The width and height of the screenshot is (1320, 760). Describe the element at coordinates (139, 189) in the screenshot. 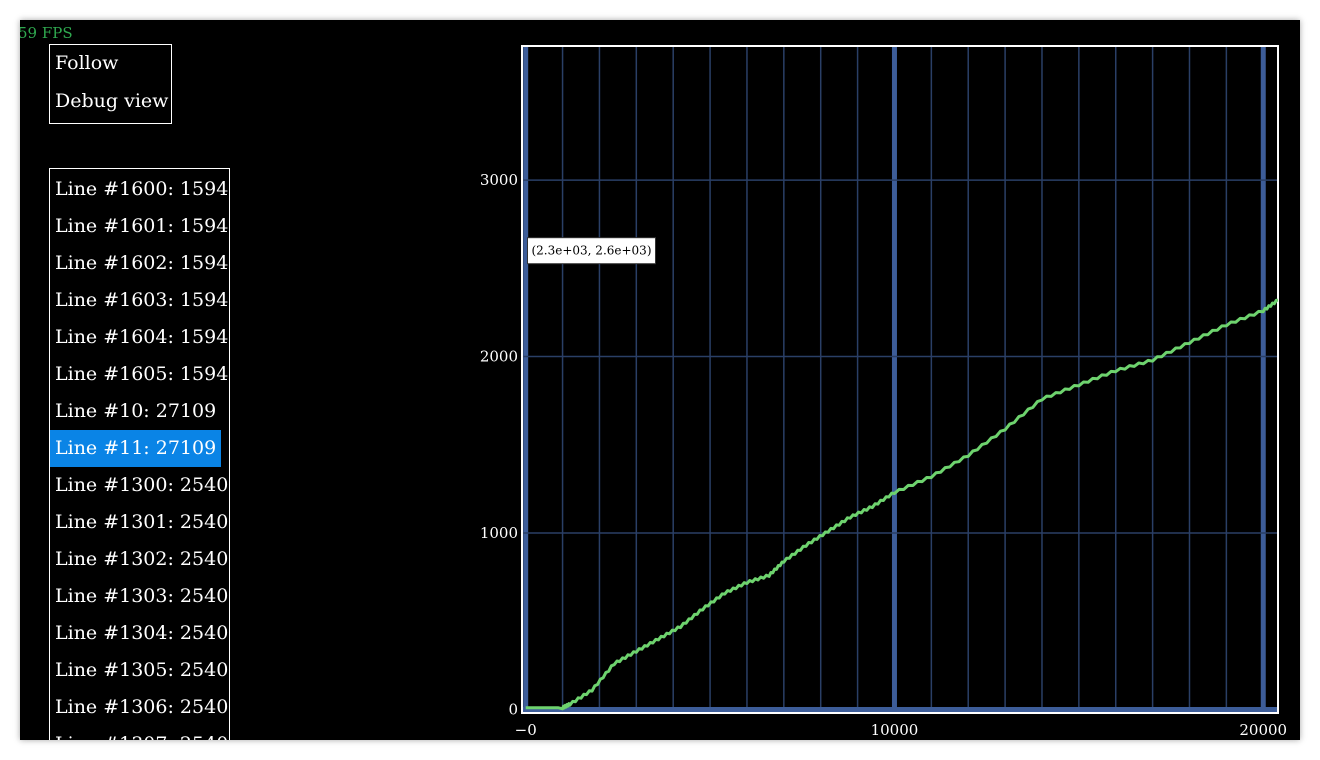

I see `list-item: Line #1600: 1594` at that location.